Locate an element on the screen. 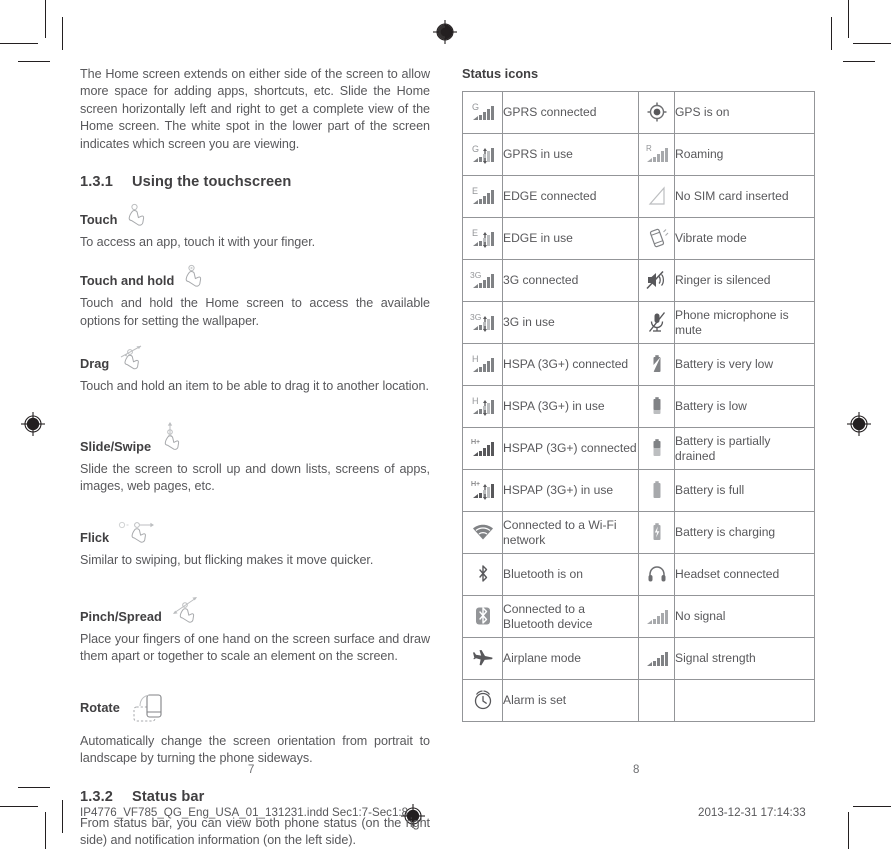 The height and width of the screenshot is (849, 891). status-label: Battery is charging is located at coordinates (744, 532).